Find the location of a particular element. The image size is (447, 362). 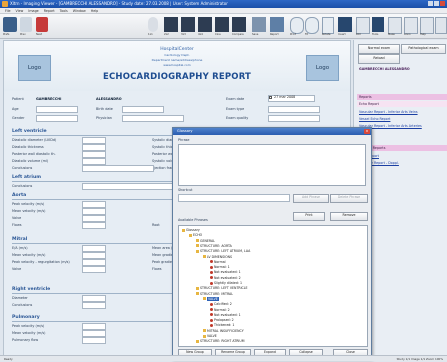

layout-1x1-icon is located at coordinates (171, 24).